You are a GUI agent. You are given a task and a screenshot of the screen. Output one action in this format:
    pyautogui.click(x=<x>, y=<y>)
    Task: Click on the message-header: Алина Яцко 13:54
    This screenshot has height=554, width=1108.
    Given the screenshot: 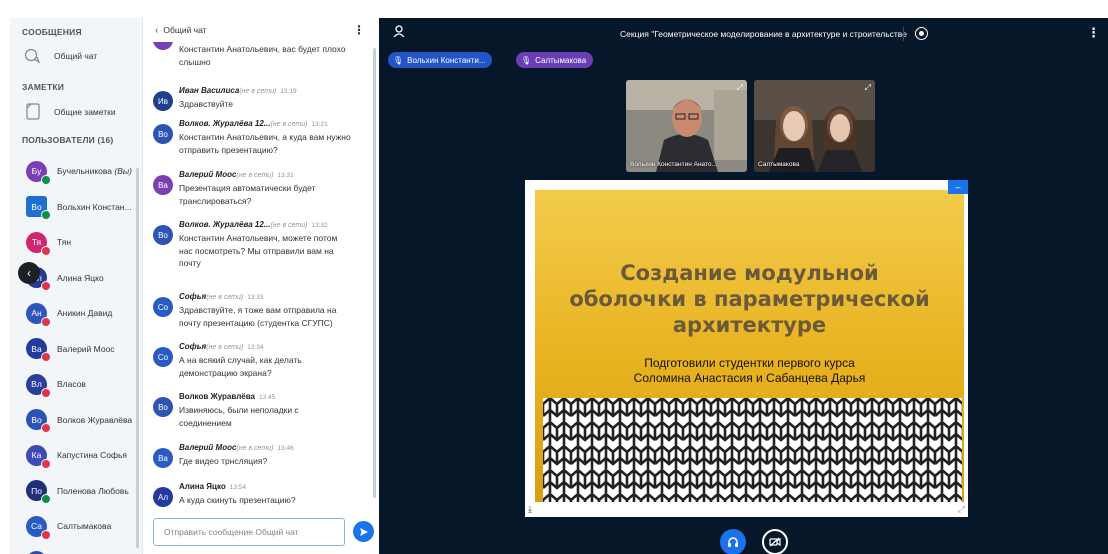 What is the action you would take?
    pyautogui.click(x=212, y=486)
    